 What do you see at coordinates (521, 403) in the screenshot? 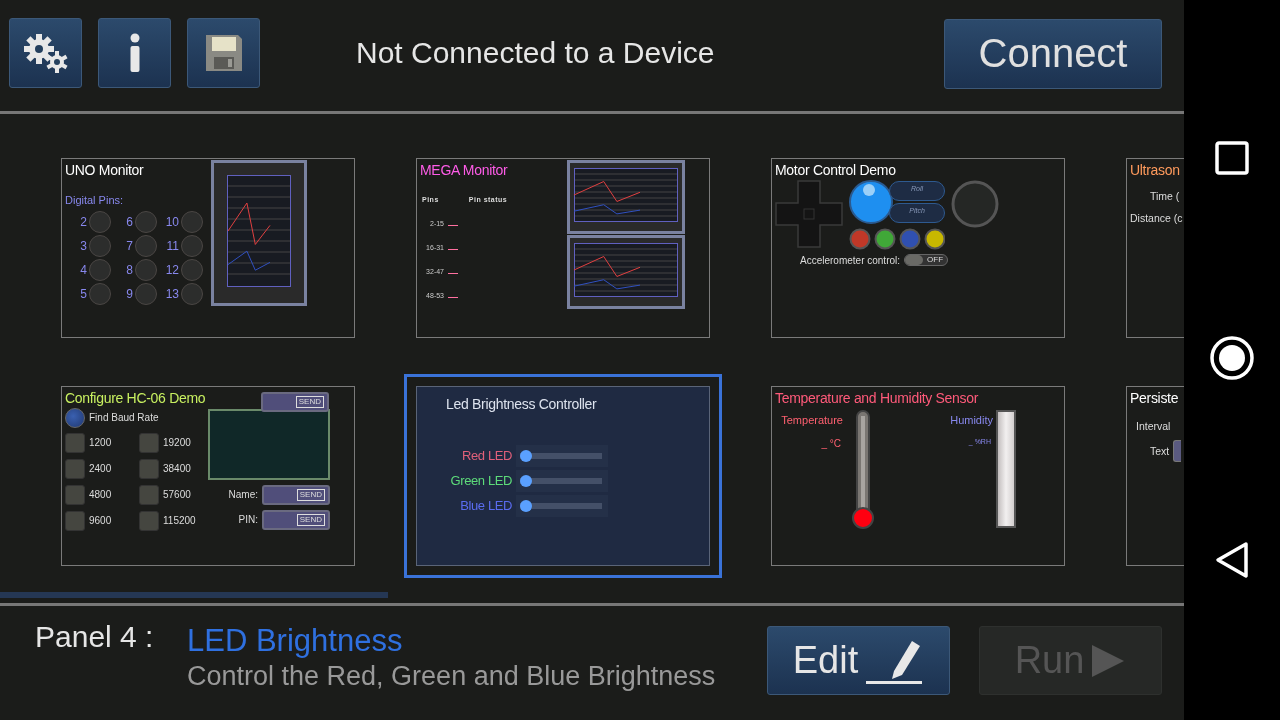
I see `panel-title: Led Brightness Controller` at bounding box center [521, 403].